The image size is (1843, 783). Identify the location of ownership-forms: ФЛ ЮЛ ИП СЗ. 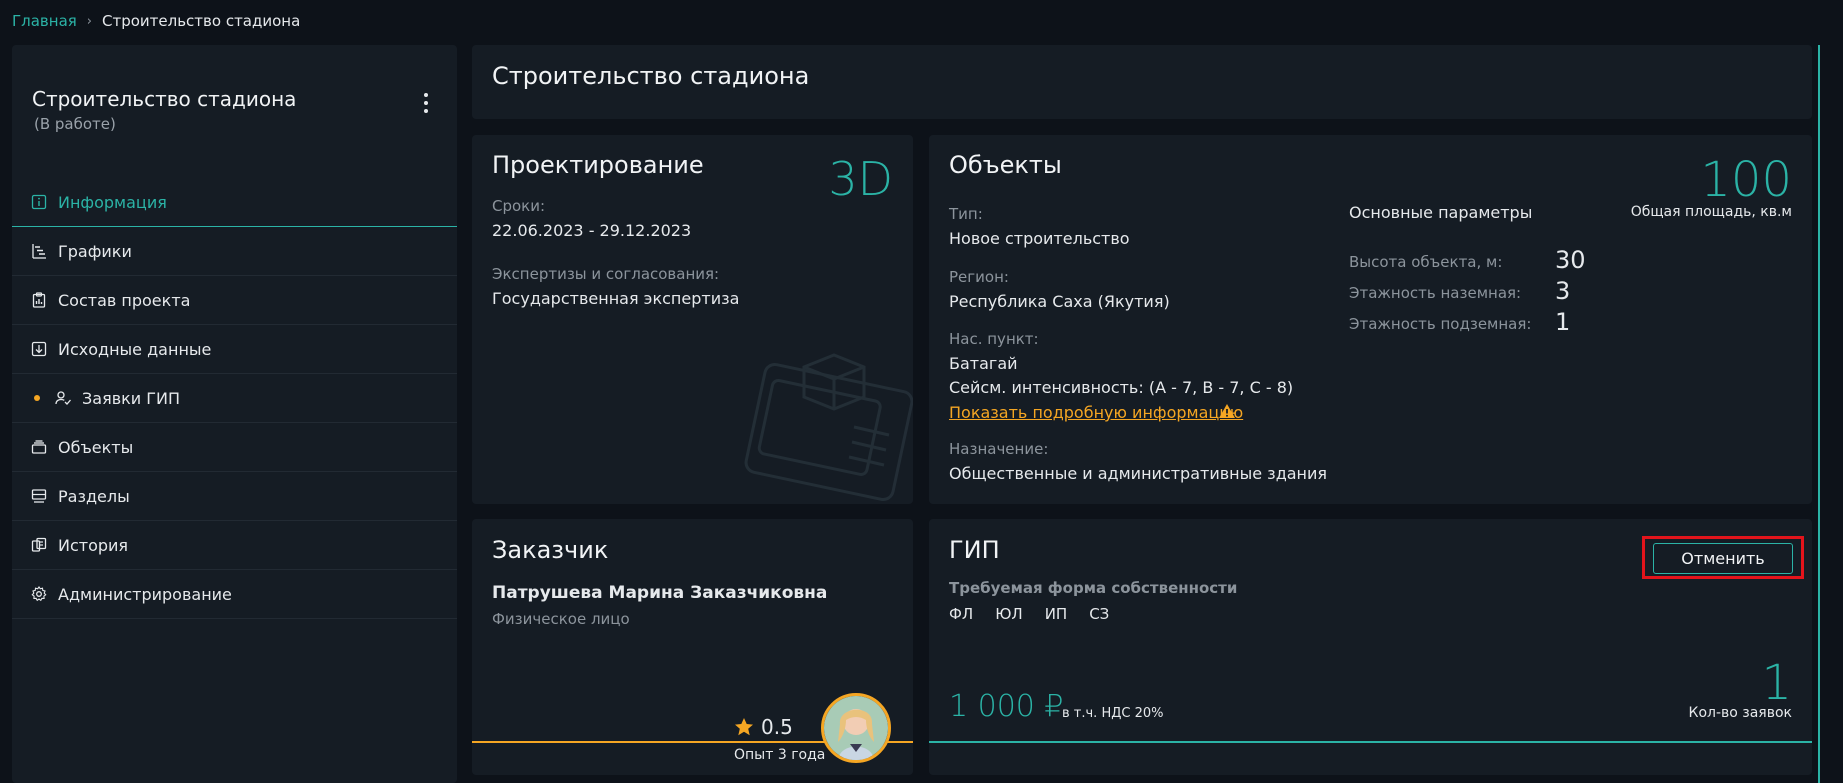
(1029, 614).